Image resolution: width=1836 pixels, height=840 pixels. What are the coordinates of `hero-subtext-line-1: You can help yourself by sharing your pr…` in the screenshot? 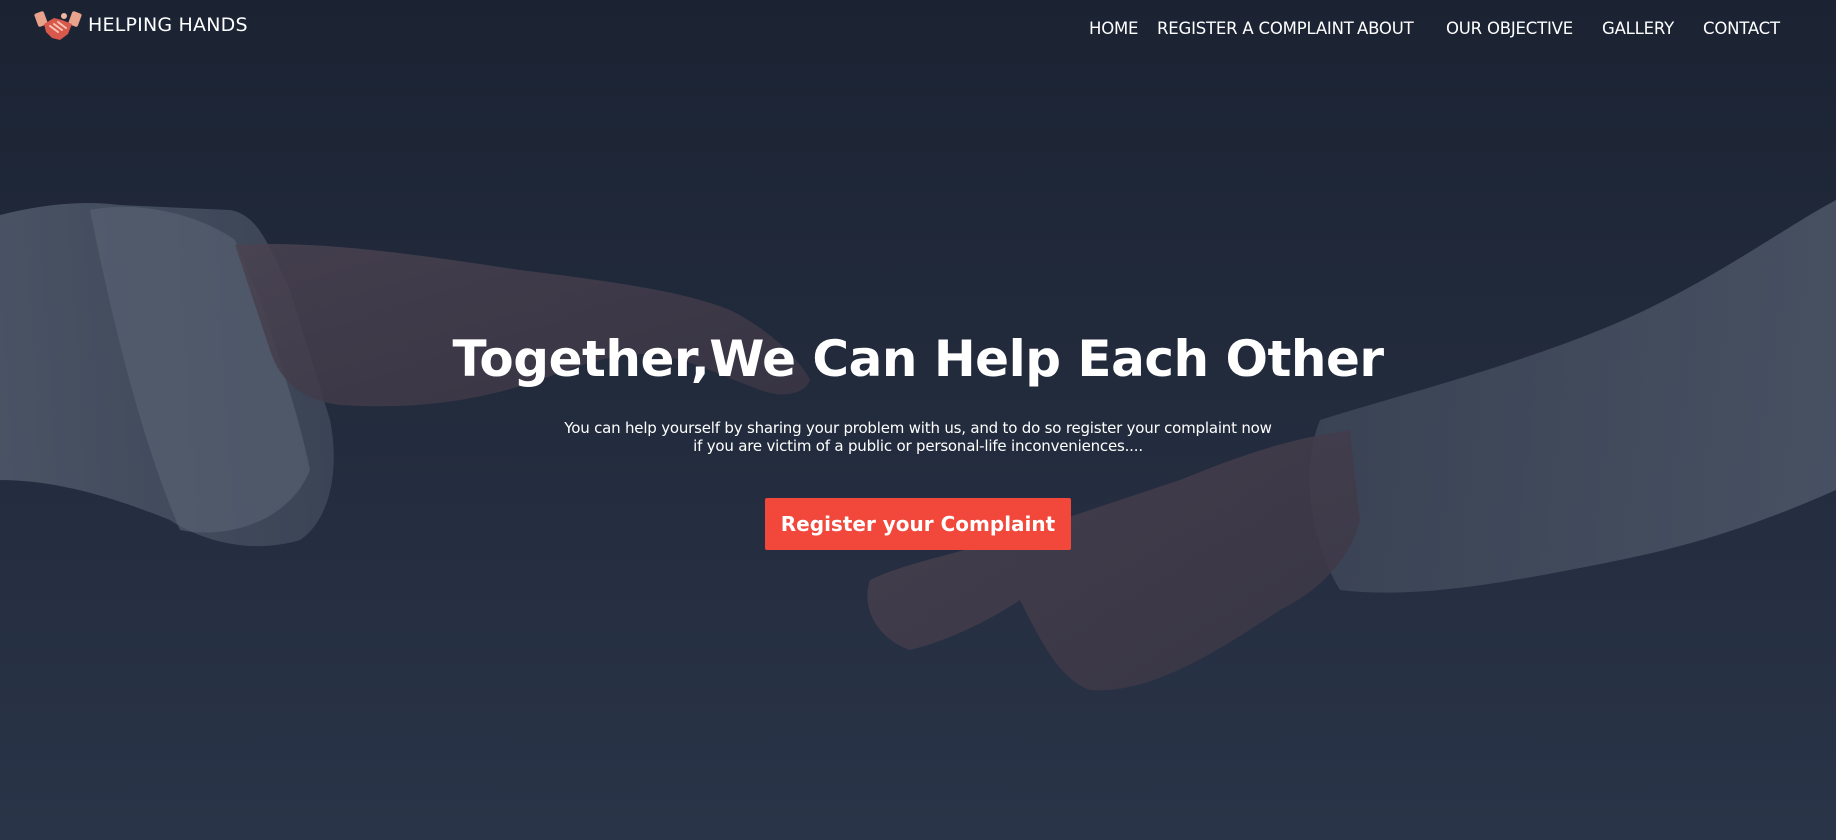 It's located at (918, 428).